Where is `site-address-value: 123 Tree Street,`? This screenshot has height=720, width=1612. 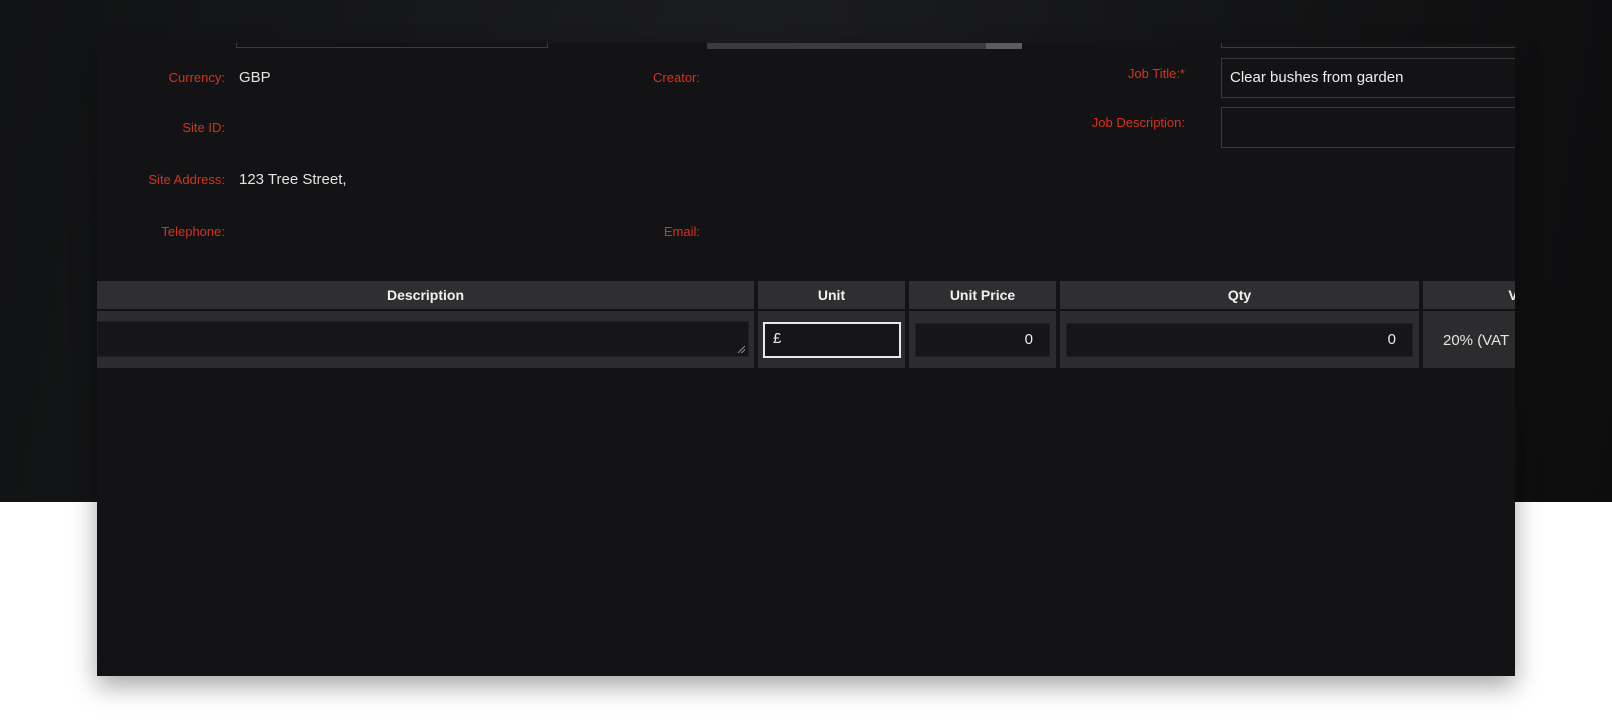
site-address-value: 123 Tree Street, is located at coordinates (293, 179).